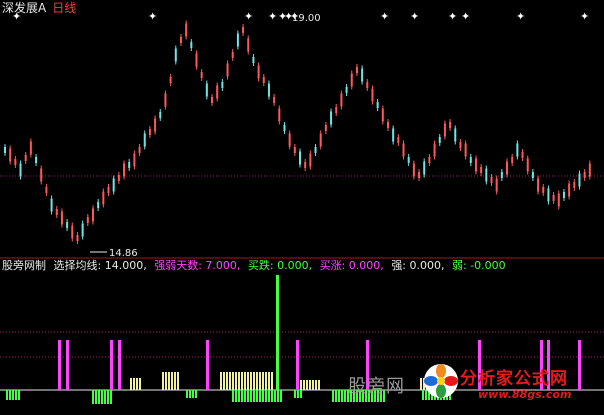 The width and height of the screenshot is (604, 415). What do you see at coordinates (479, 265) in the screenshot?
I see `param-weak: 弱: -0.000` at bounding box center [479, 265].